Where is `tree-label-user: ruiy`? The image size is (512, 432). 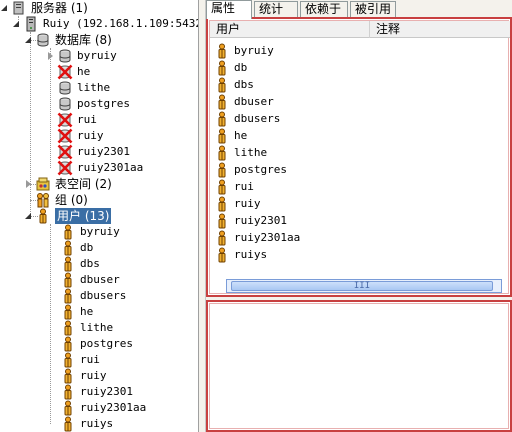
tree-label-user: ruiy is located at coordinates (93, 375).